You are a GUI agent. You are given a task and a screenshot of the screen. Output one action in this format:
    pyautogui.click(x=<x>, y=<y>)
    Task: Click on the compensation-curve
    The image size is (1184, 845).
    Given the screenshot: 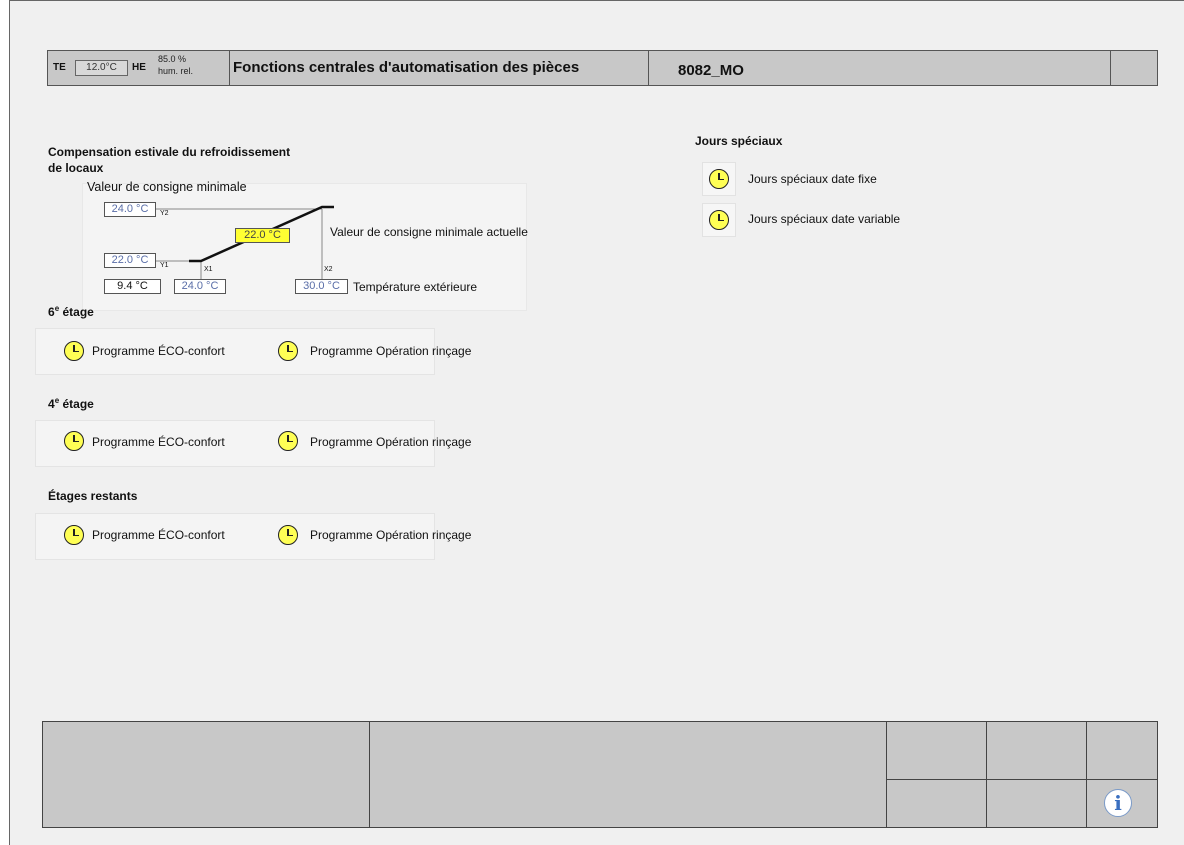 What is the action you would take?
    pyautogui.click(x=244, y=242)
    